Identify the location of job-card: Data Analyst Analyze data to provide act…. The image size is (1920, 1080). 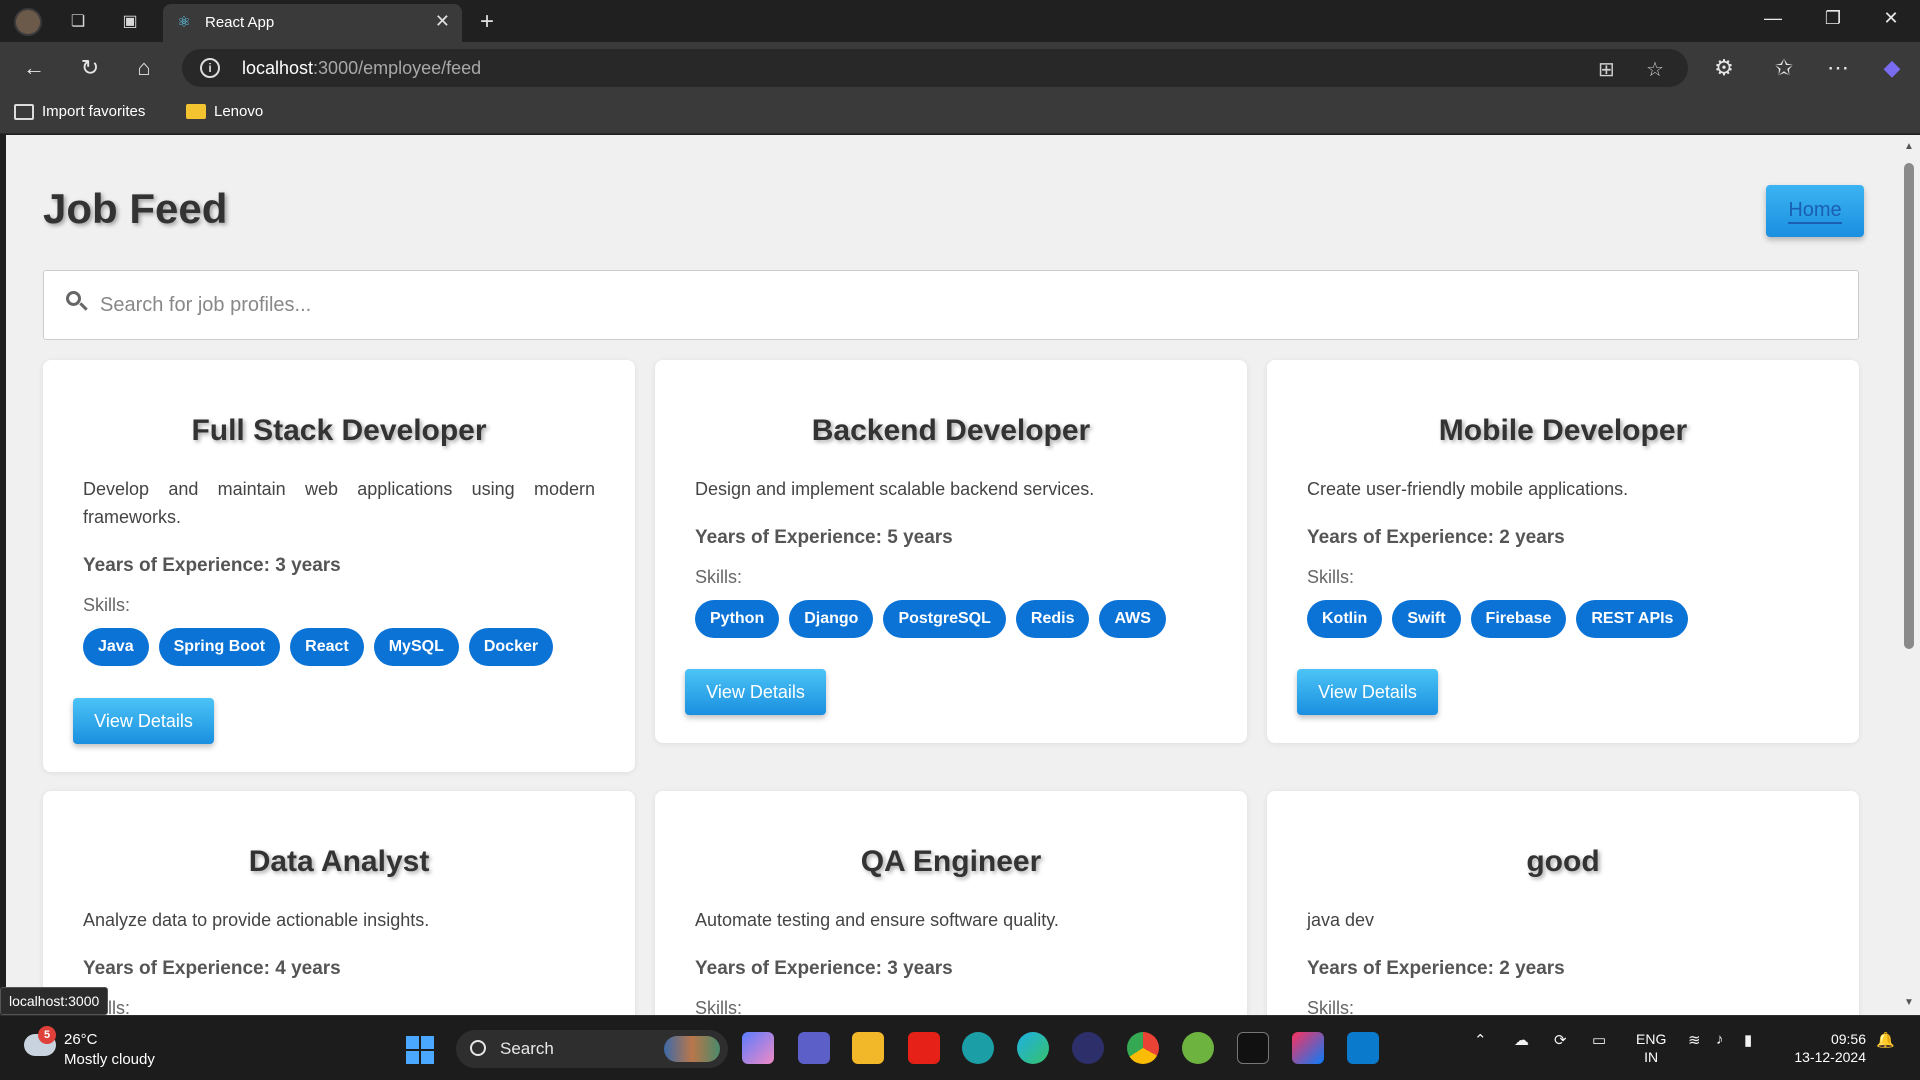
(339, 903).